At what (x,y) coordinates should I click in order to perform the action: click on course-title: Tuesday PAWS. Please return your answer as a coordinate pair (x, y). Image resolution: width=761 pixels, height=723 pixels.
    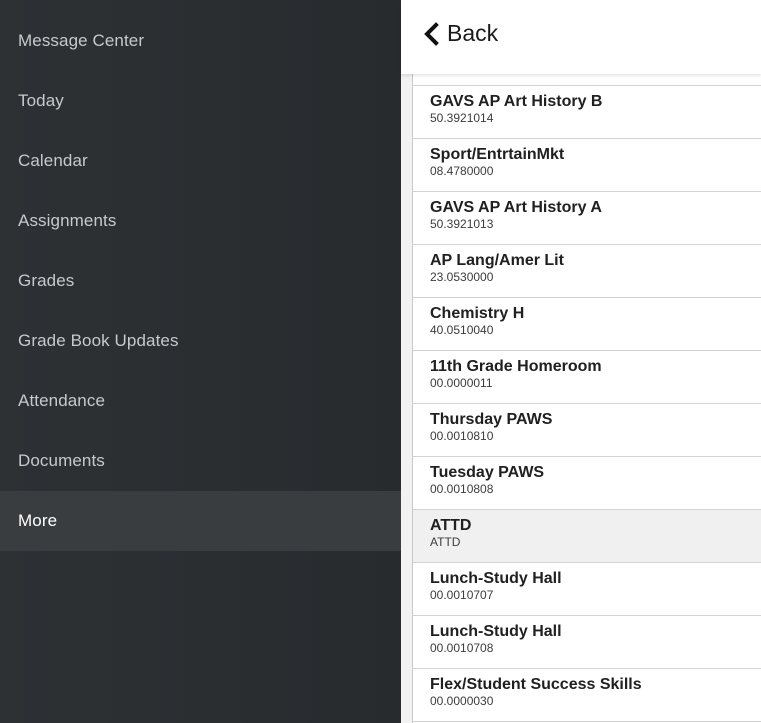
    Looking at the image, I should click on (487, 472).